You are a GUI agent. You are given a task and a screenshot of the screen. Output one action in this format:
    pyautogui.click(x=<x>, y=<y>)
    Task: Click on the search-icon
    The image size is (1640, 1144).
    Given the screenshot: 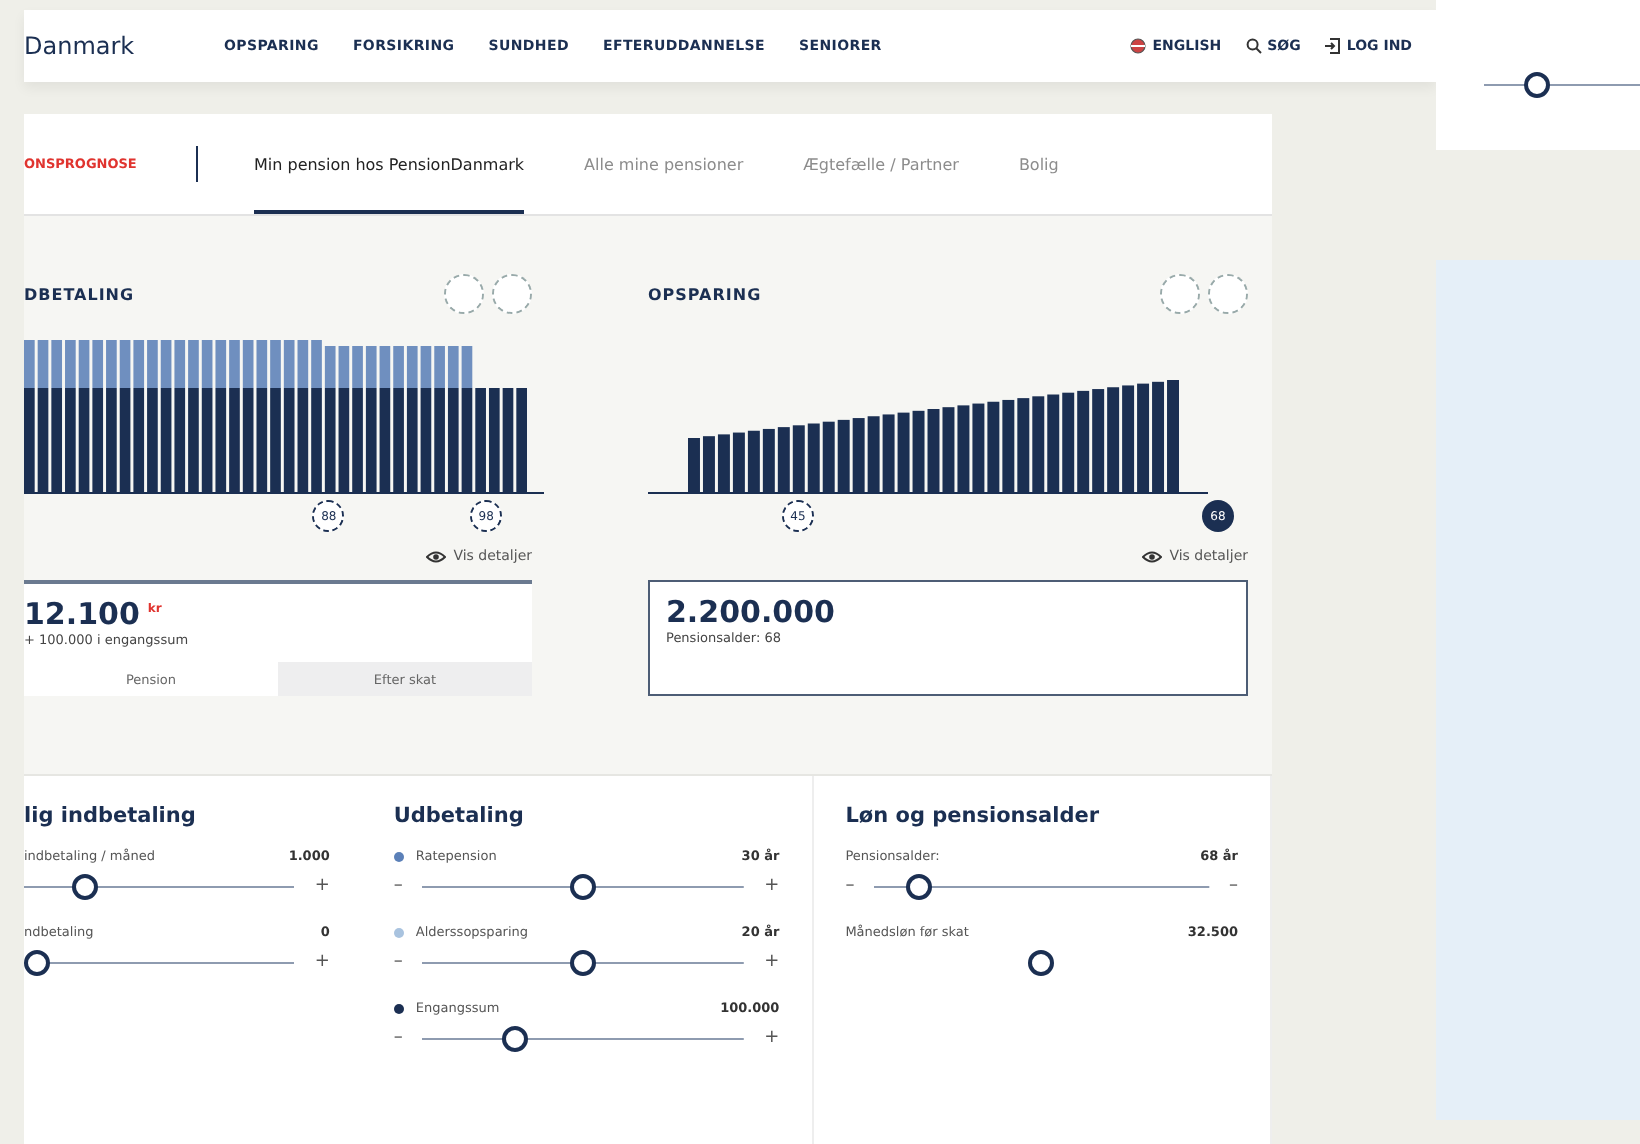 What is the action you would take?
    pyautogui.click(x=1253, y=46)
    